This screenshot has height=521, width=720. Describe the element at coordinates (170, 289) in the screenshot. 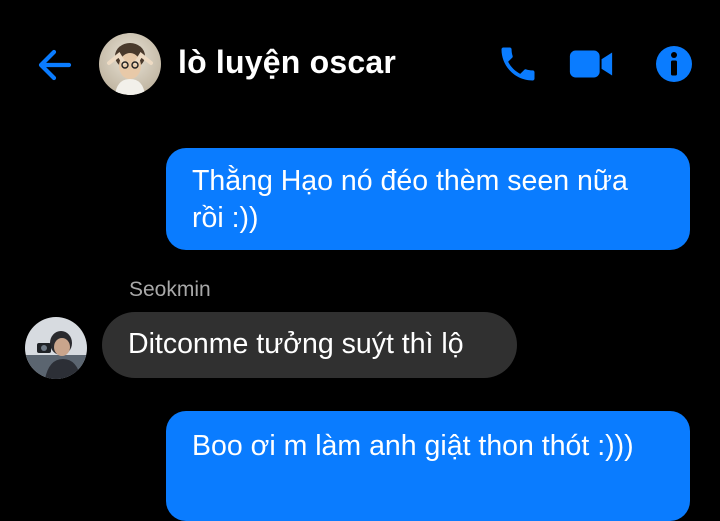

I see `sender-name: Seokmin` at that location.